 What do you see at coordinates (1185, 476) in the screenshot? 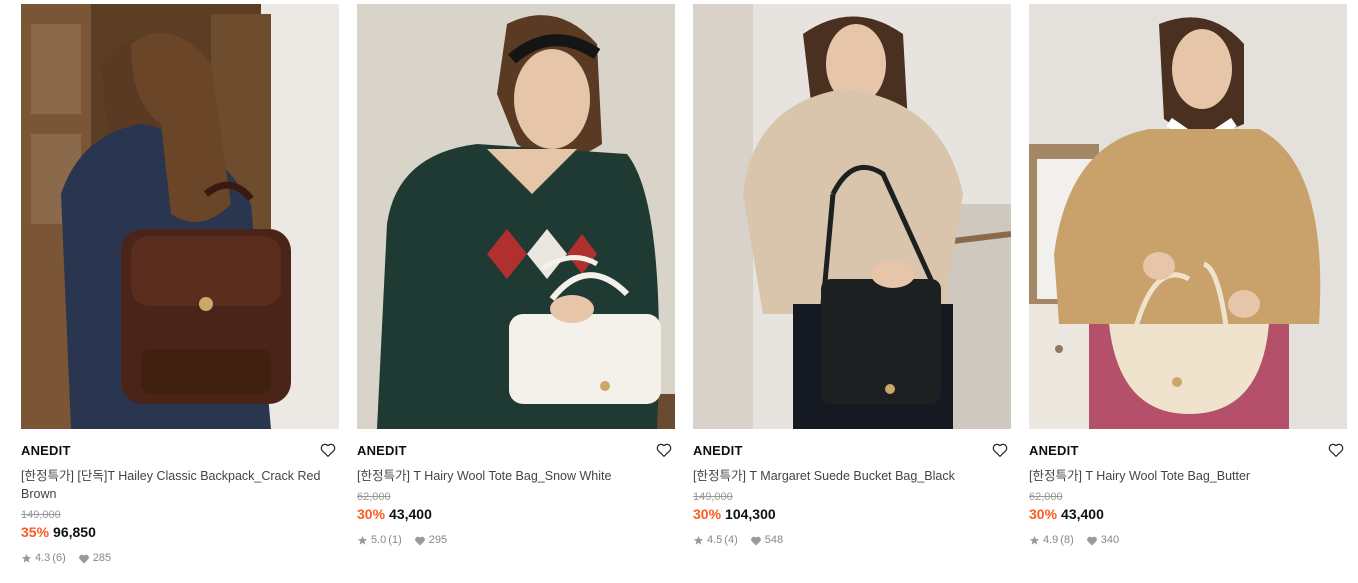
I see `product-name: [한정특가] T Hairy Wool Tote Bag_Butter` at bounding box center [1185, 476].